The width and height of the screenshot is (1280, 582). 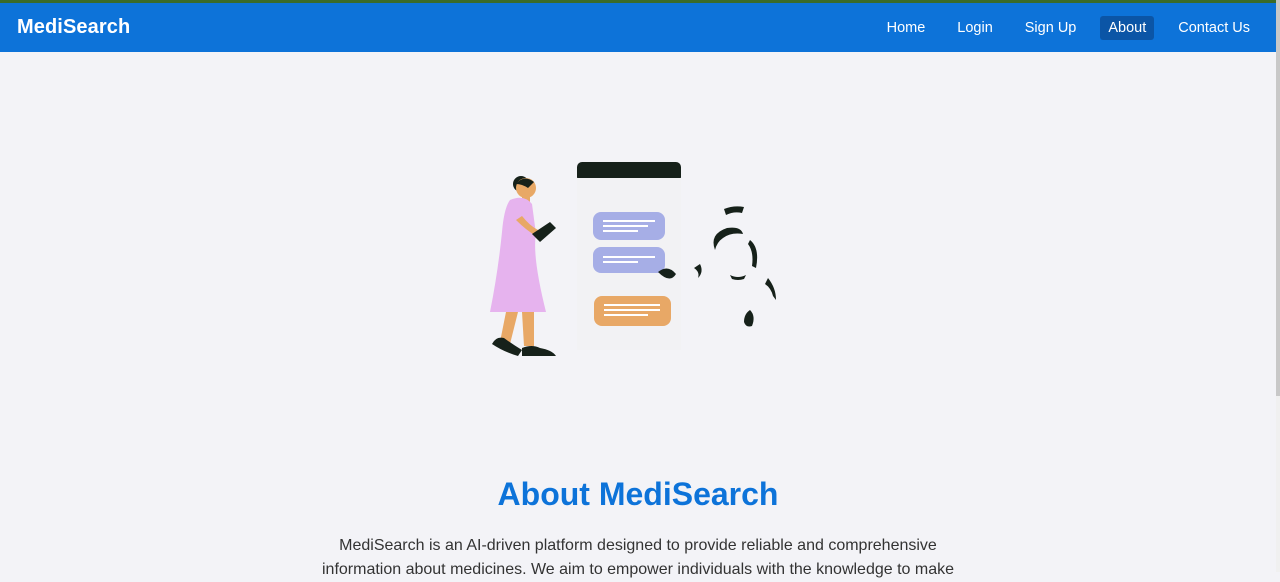 What do you see at coordinates (1127, 27) in the screenshot?
I see `nav-about: About` at bounding box center [1127, 27].